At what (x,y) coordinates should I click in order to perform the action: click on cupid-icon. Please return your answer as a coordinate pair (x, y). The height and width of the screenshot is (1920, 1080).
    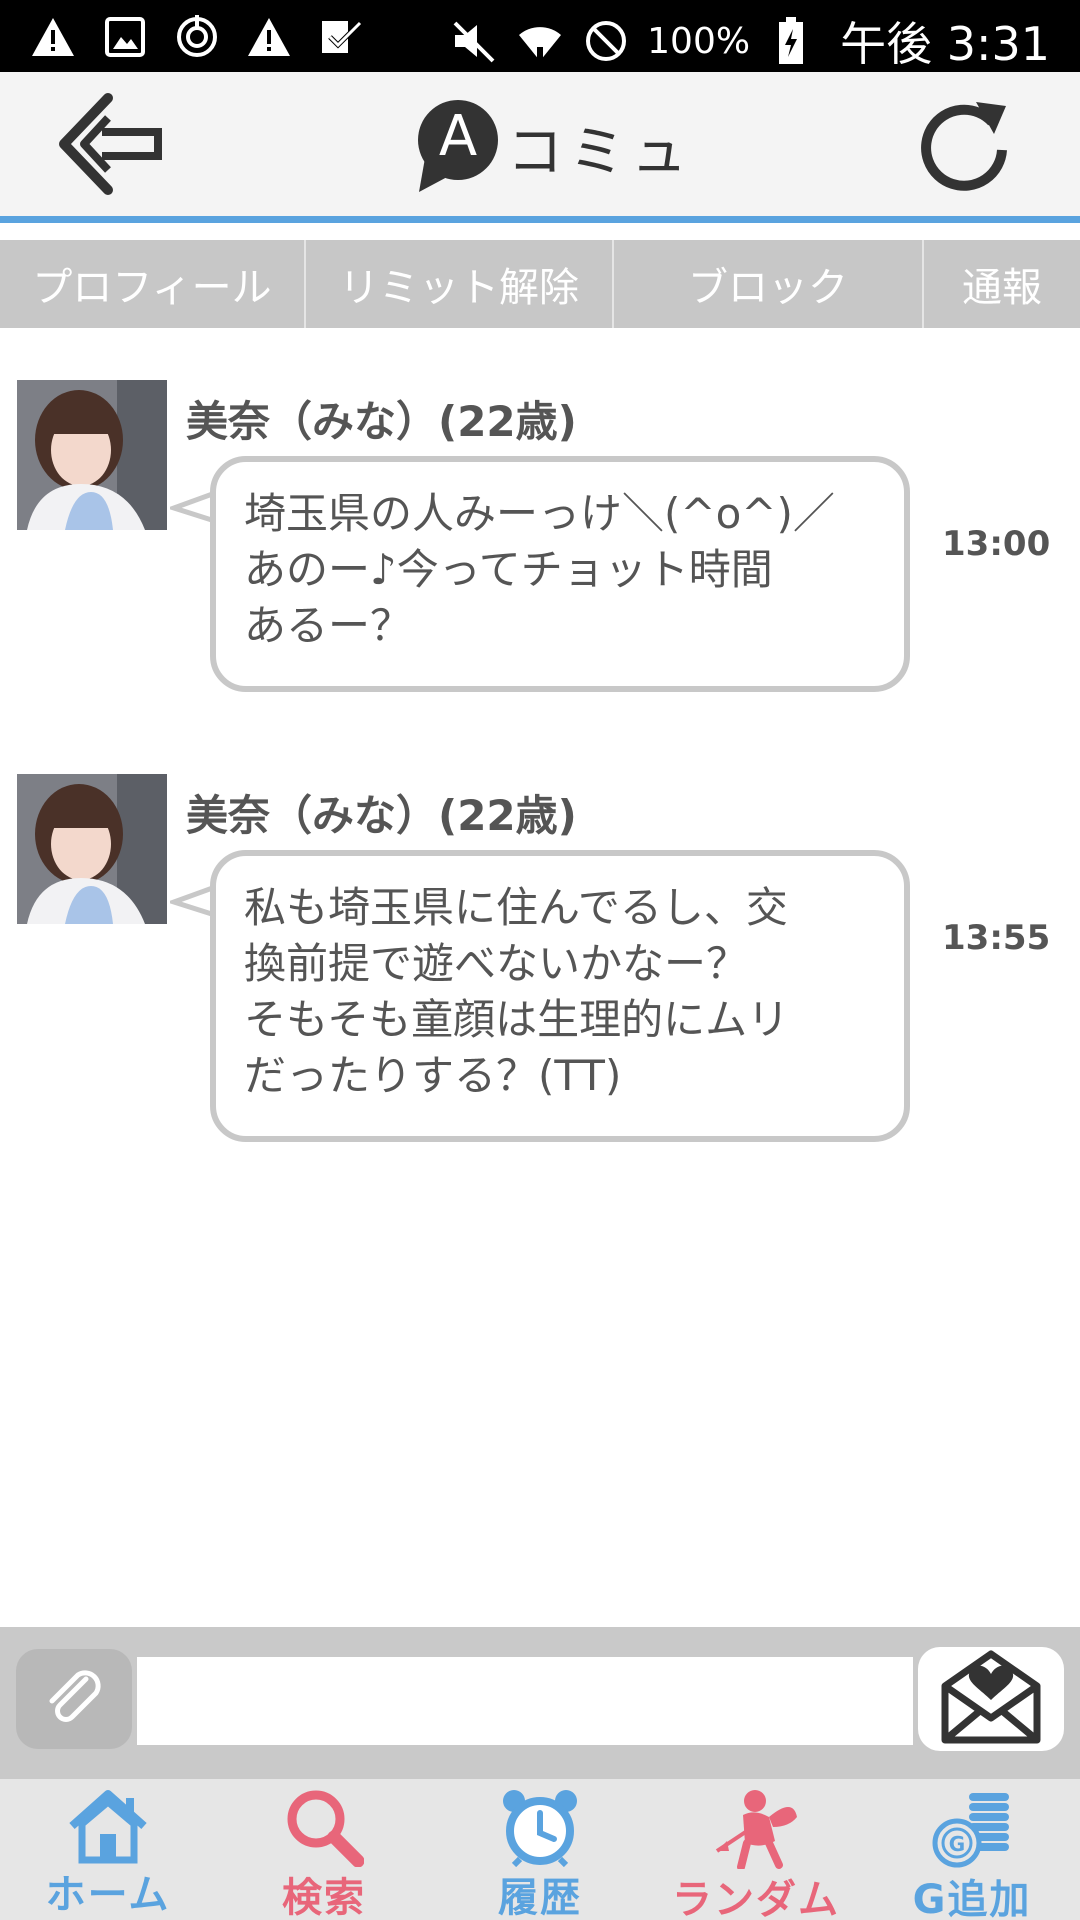
    Looking at the image, I should click on (756, 1828).